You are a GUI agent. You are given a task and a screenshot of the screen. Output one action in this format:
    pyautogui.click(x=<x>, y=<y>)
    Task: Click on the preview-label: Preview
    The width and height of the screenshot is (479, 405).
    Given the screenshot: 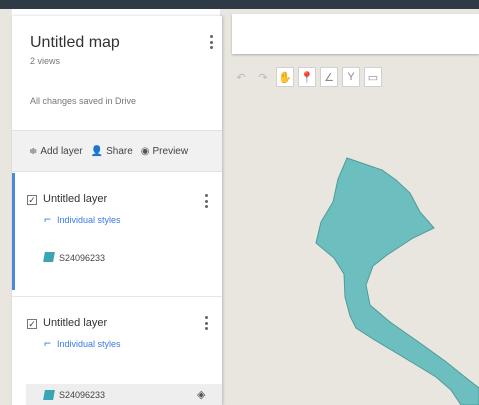 What is the action you would take?
    pyautogui.click(x=170, y=151)
    